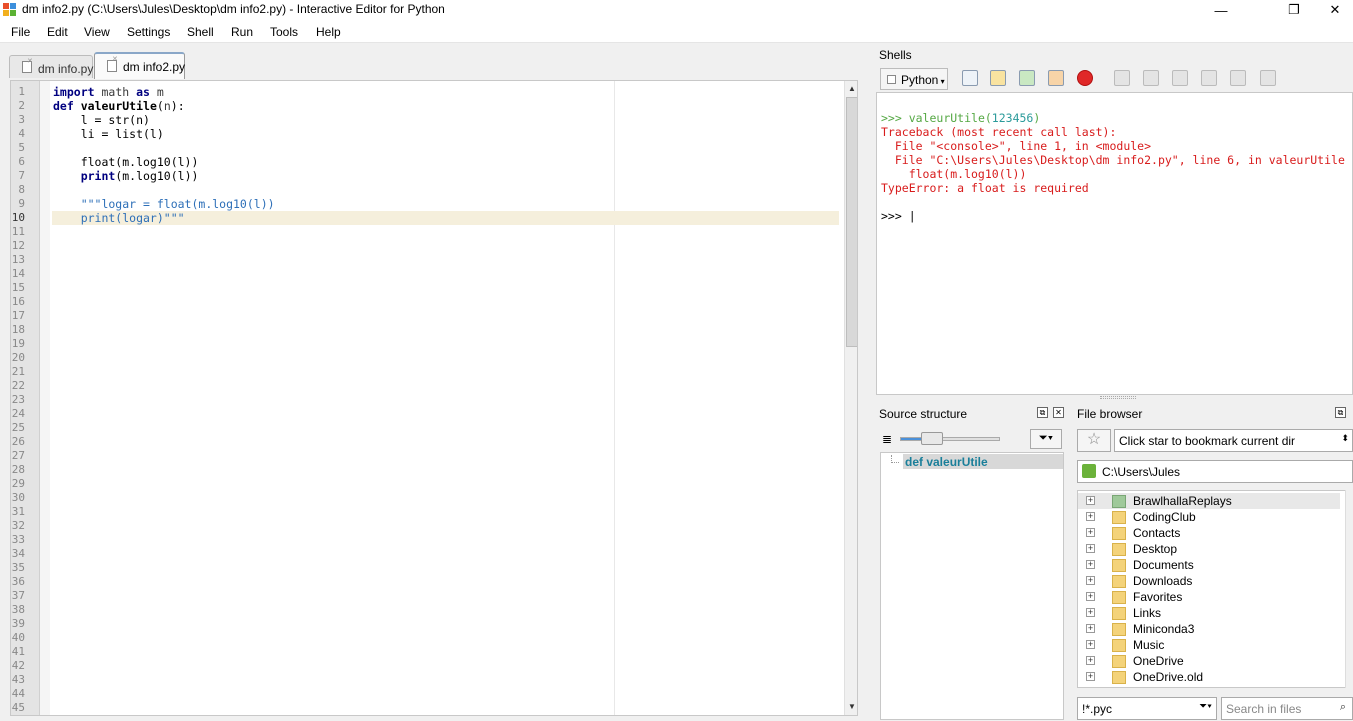 The height and width of the screenshot is (721, 1353). I want to click on filter-dropdown-icon: ⏷▾, so click(1205, 706).